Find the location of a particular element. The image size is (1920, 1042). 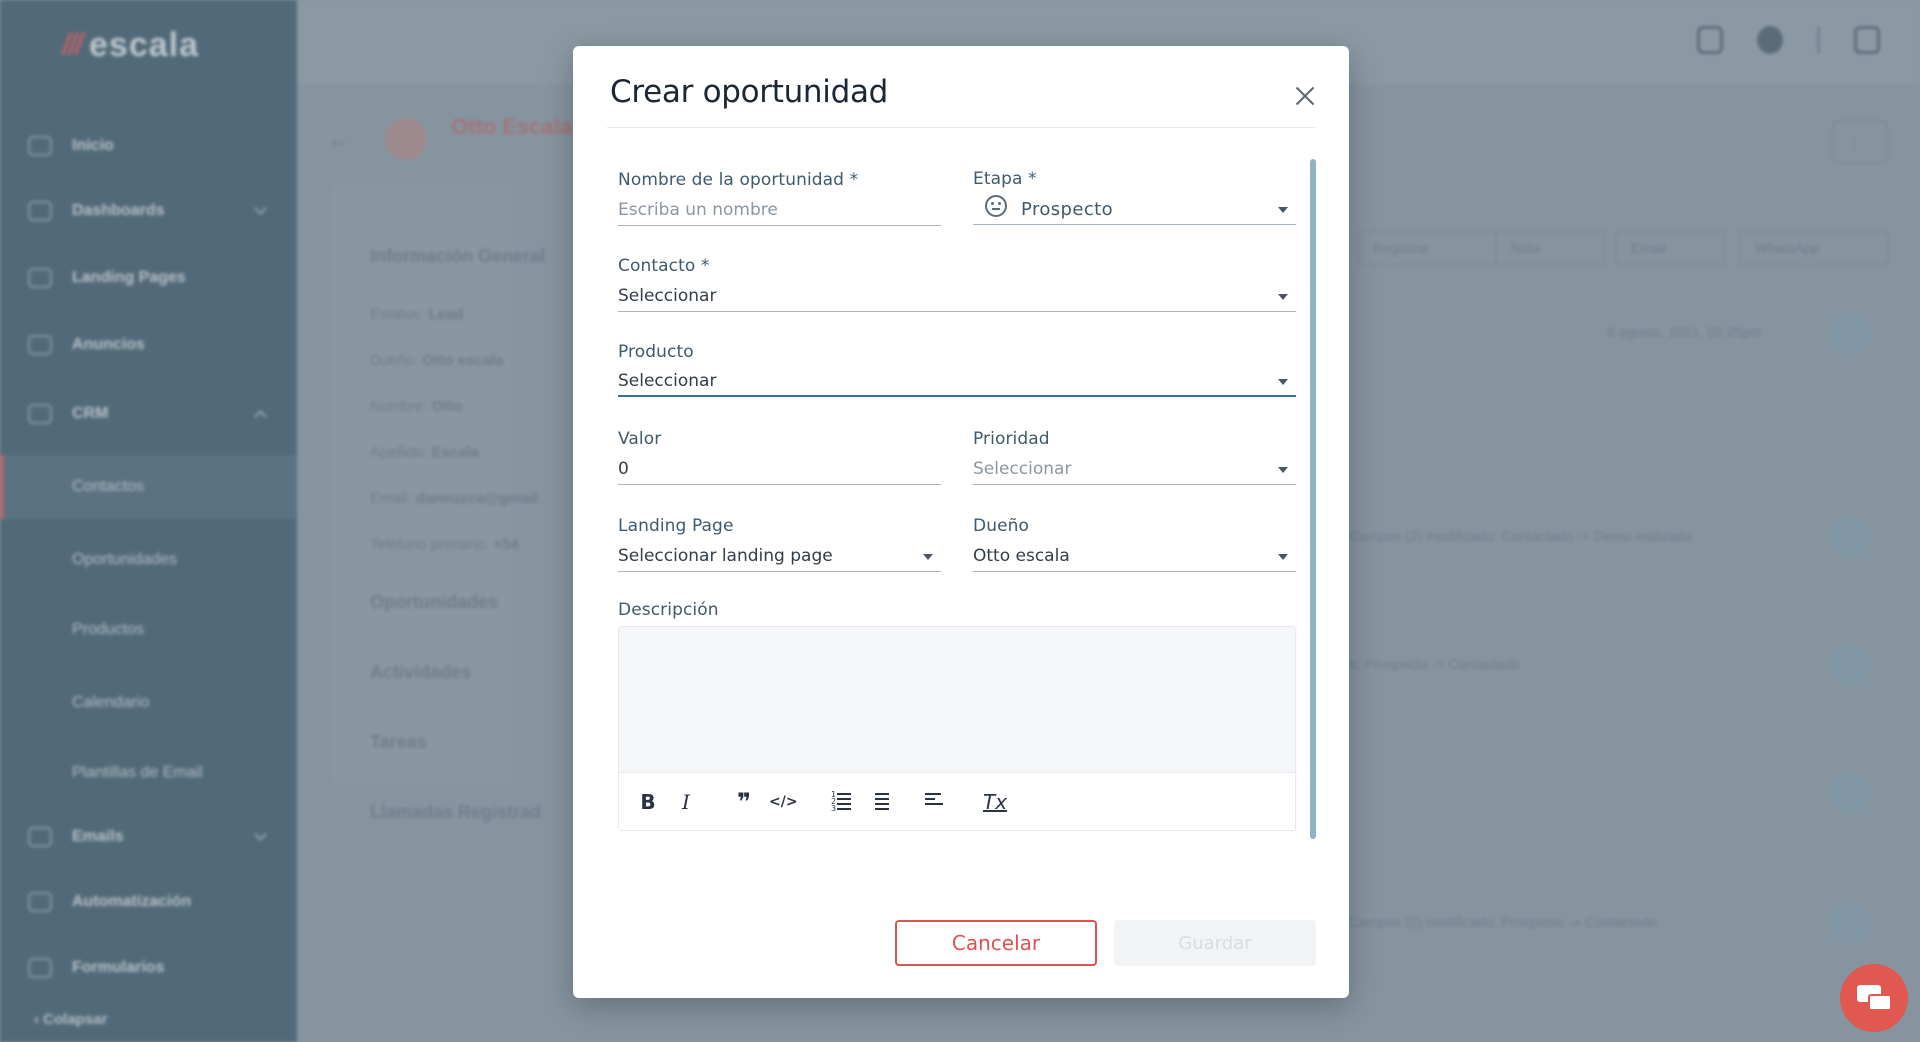

product-field: Producto Seleccionar is located at coordinates (957, 372).